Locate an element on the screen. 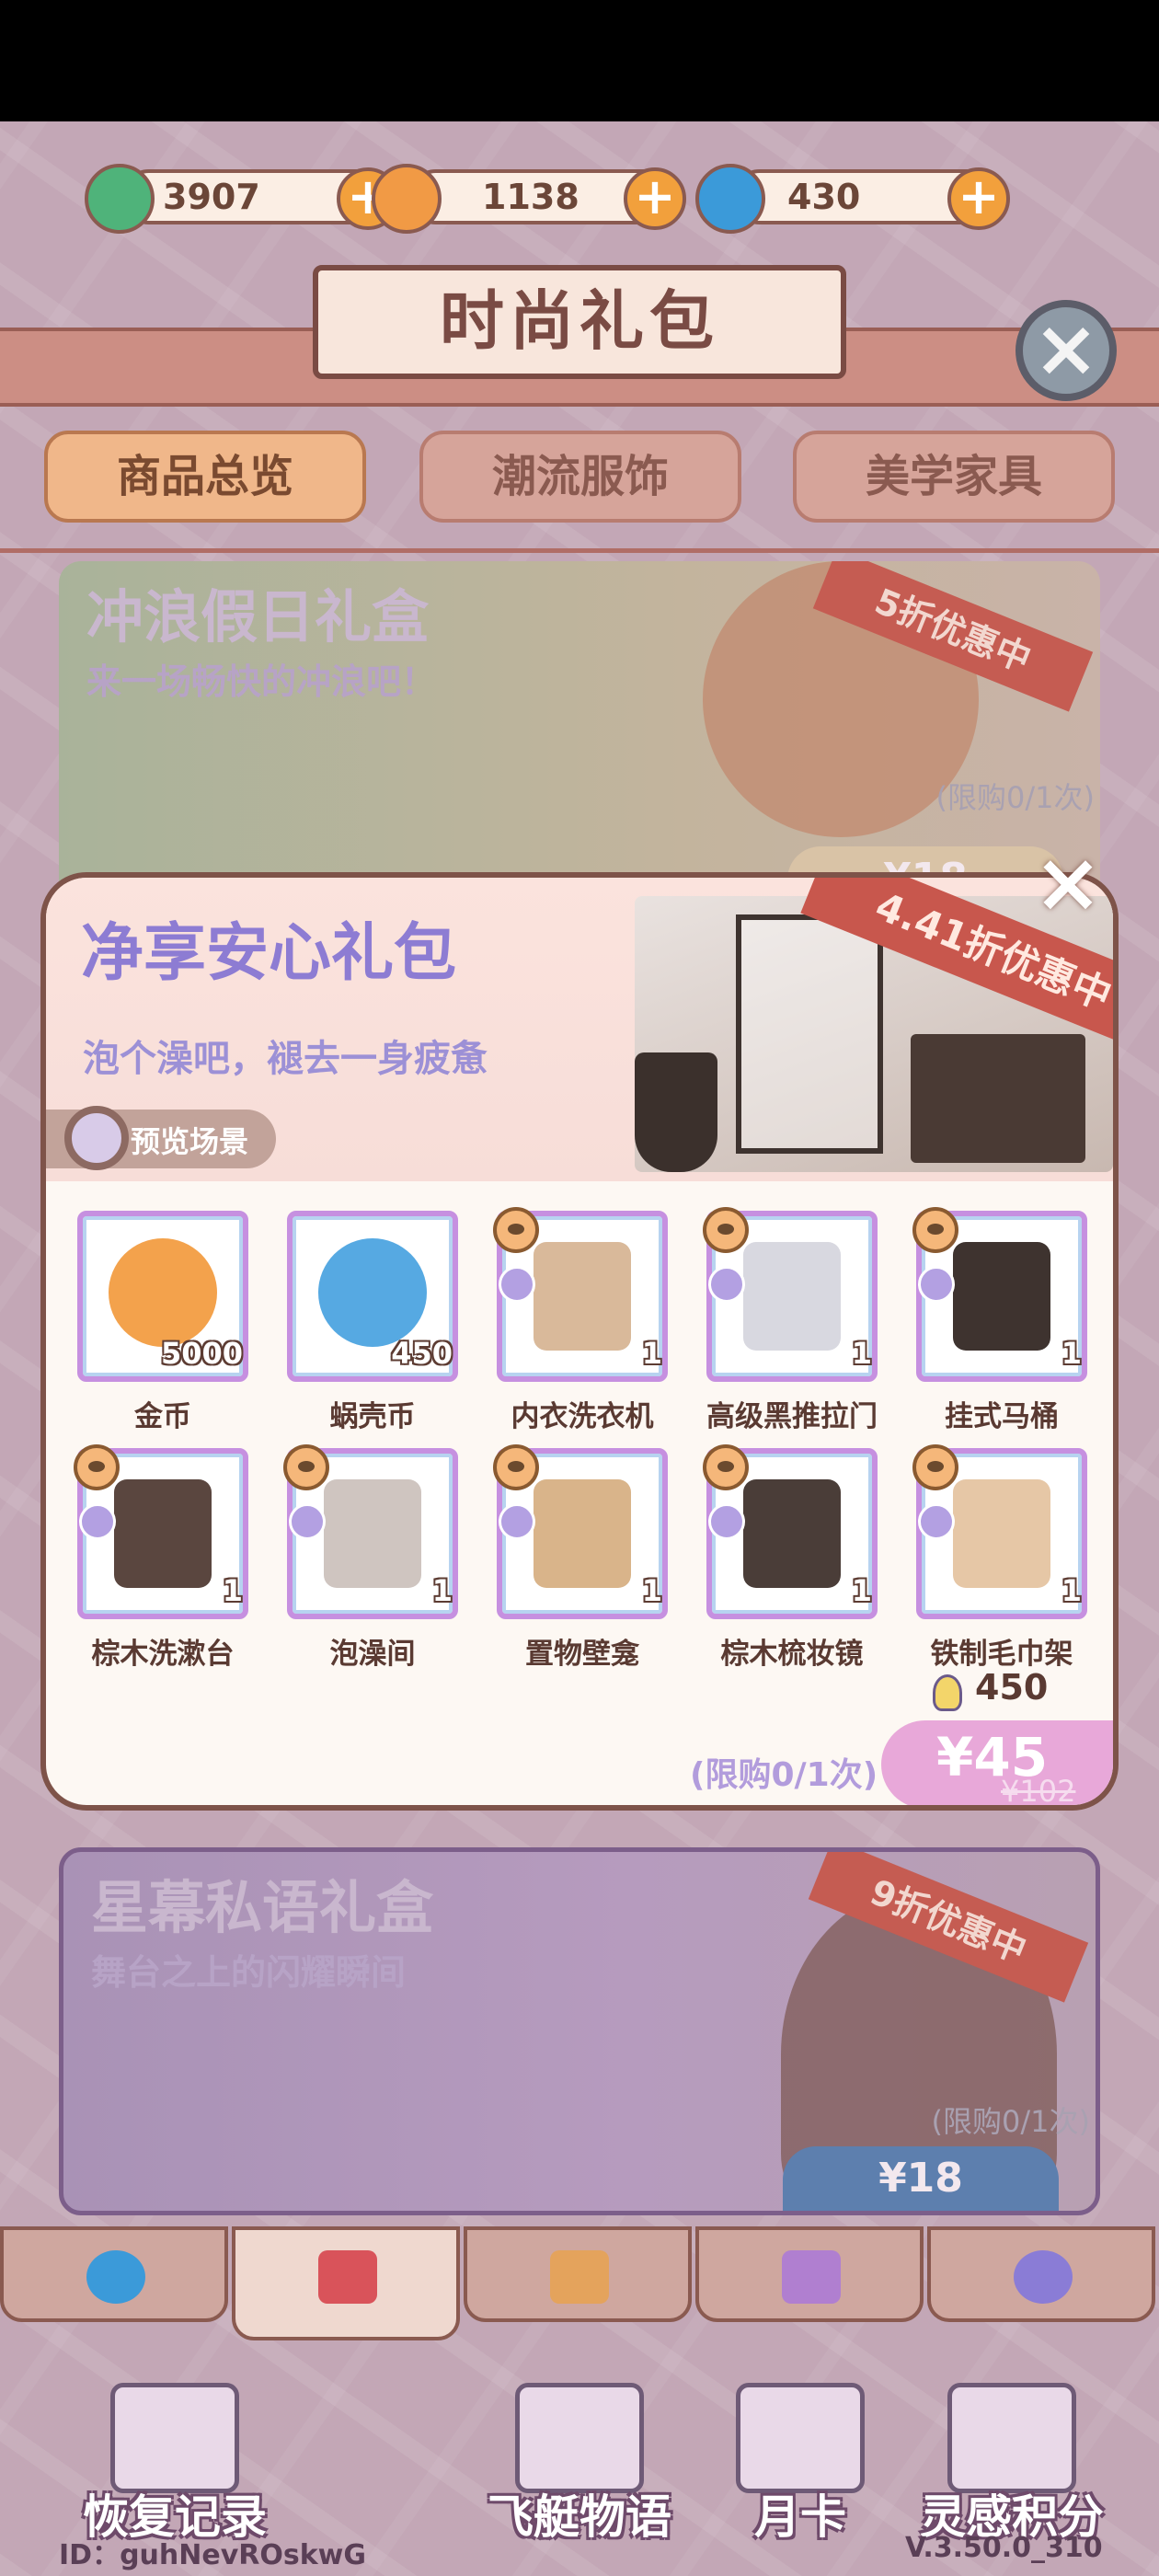  item-slot: 1 泡澡间 is located at coordinates (377, 1561).